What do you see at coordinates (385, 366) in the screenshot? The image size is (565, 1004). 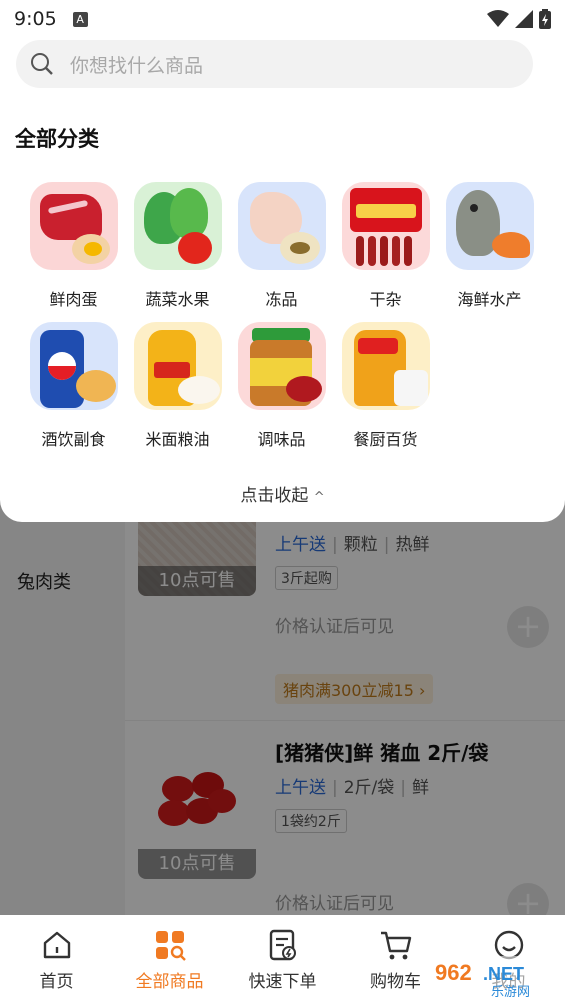 I see `kitchen-goods-icon` at bounding box center [385, 366].